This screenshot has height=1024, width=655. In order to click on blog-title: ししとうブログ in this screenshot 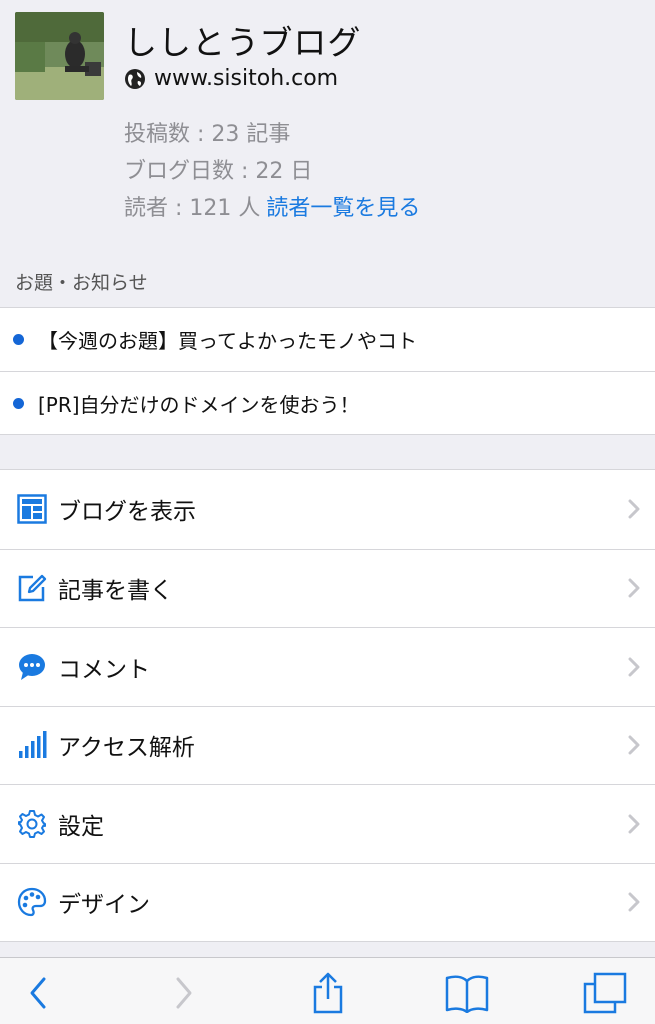, I will do `click(243, 42)`.